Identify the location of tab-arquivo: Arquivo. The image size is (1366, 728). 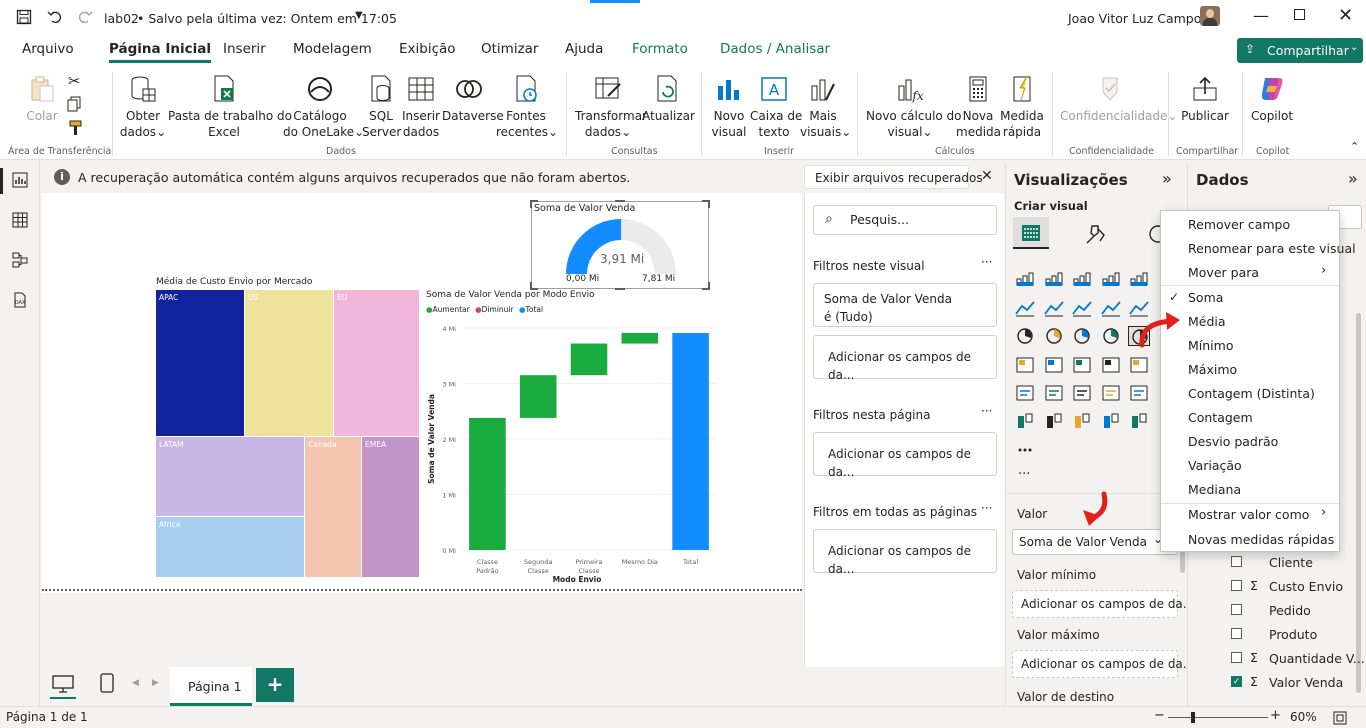
(48, 49).